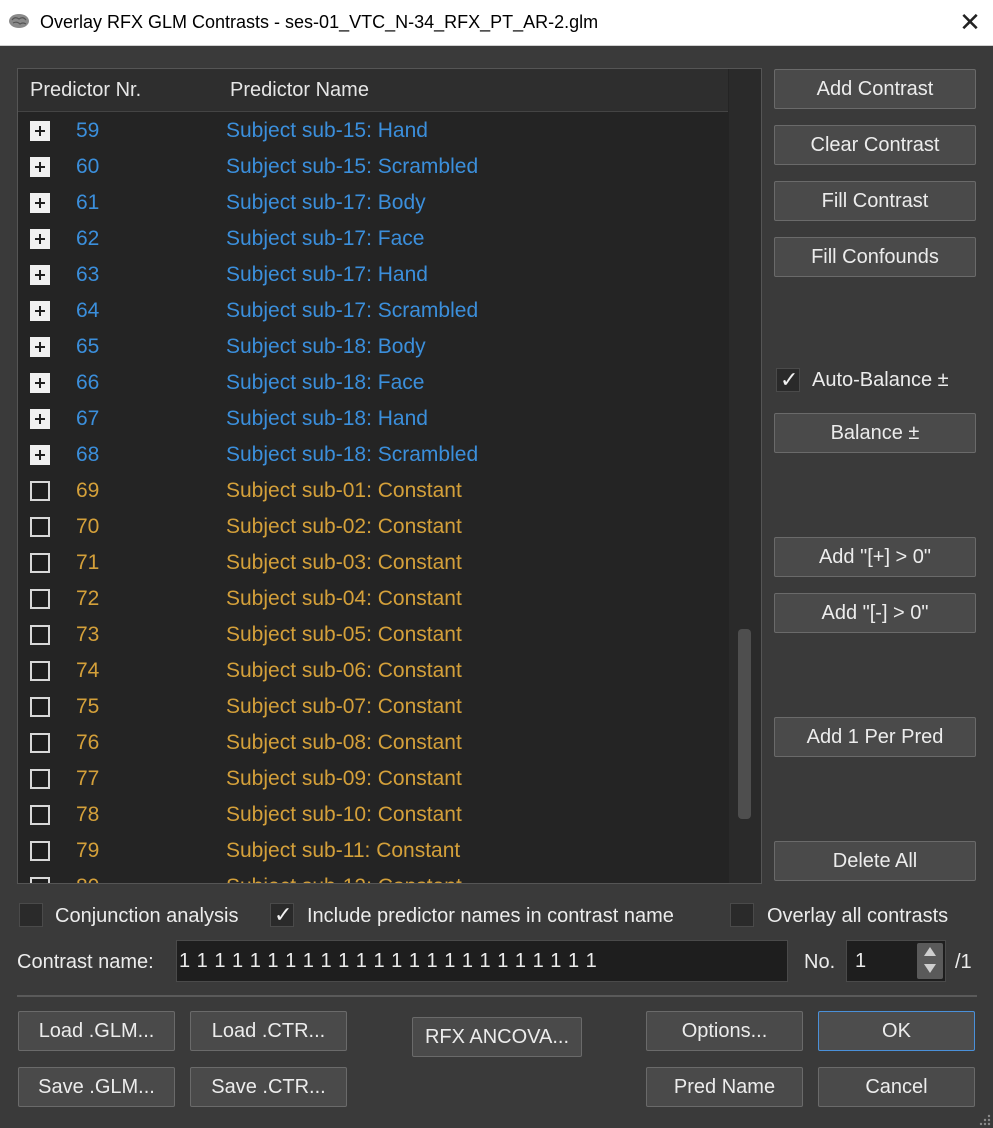 The width and height of the screenshot is (993, 1128). What do you see at coordinates (930, 961) in the screenshot?
I see `spin-buttons` at bounding box center [930, 961].